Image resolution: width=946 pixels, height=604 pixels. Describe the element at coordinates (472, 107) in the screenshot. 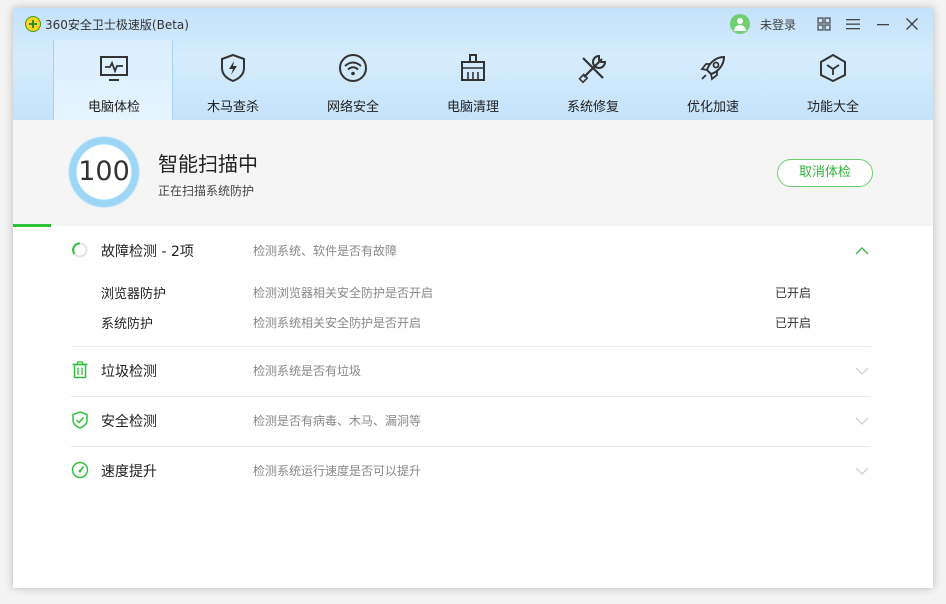

I see `tab-label: 电脑清理` at that location.